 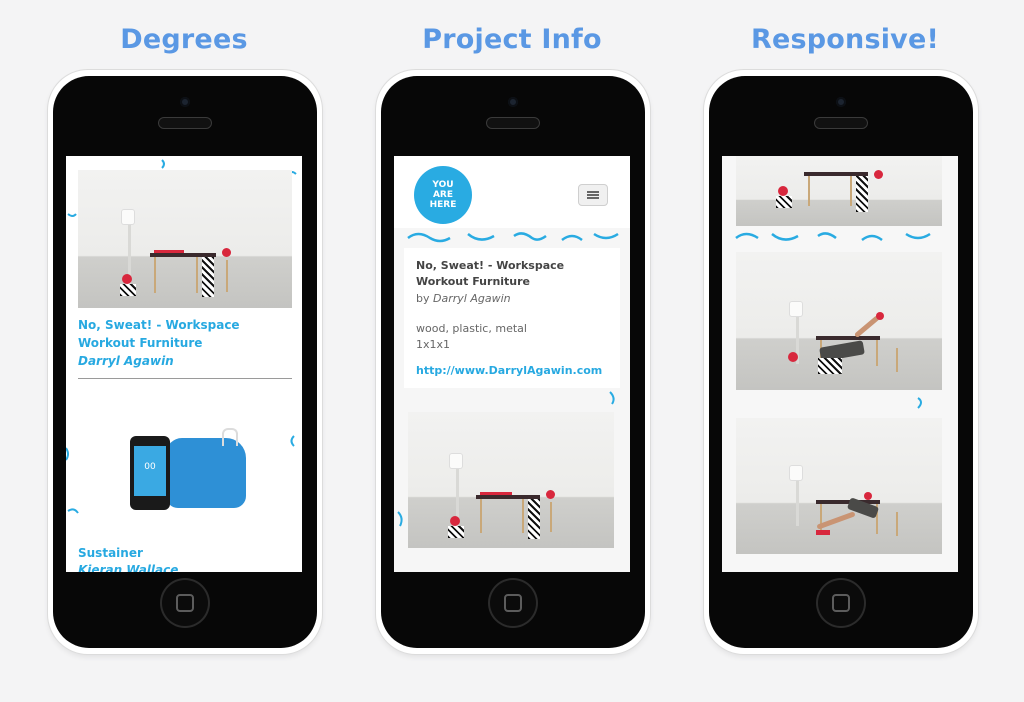 I want to click on container-handle, so click(x=230, y=437).